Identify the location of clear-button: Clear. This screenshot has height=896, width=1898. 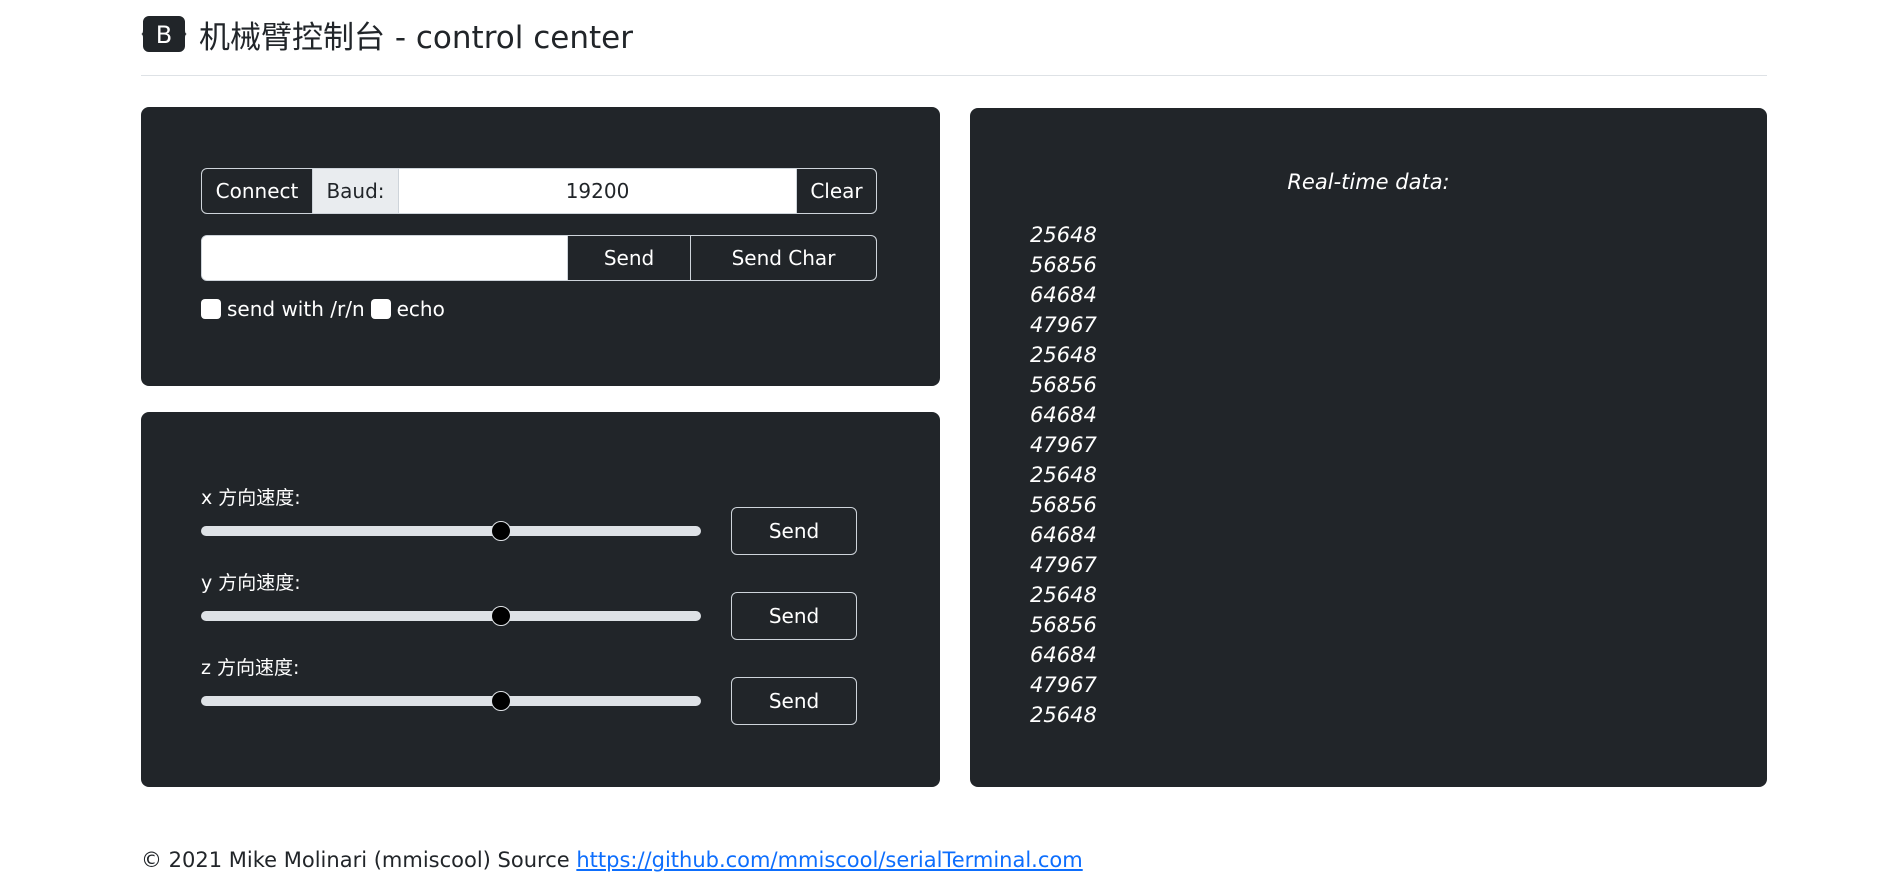
(836, 191).